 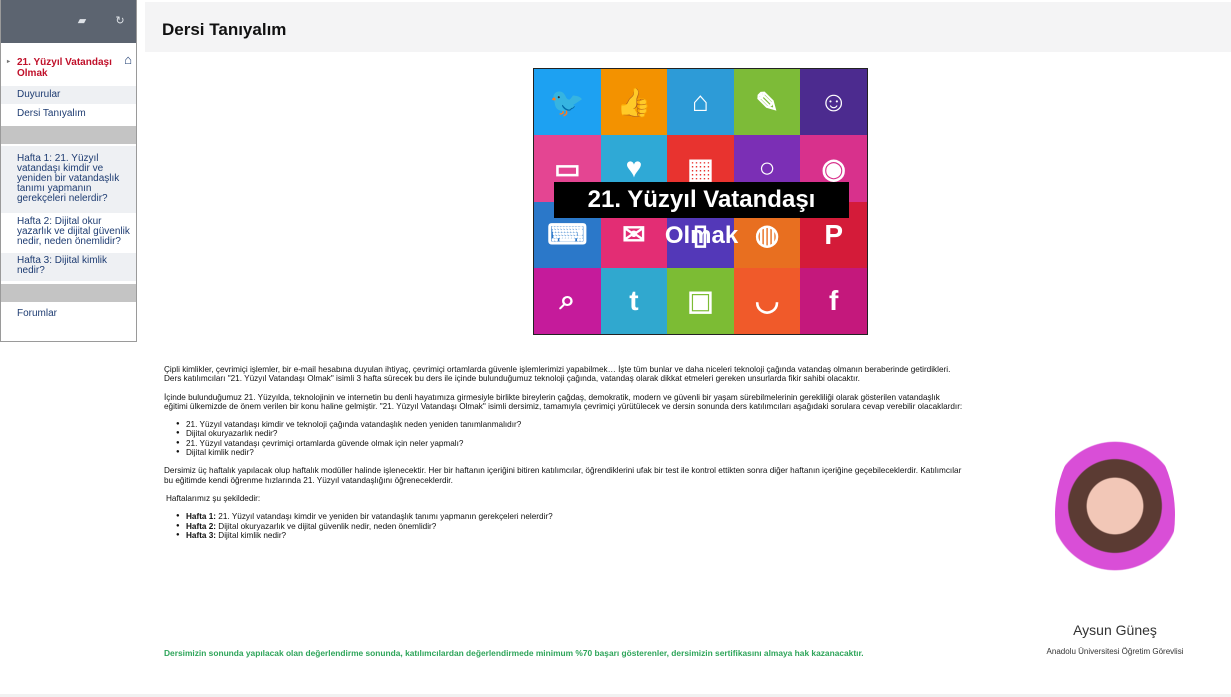 What do you see at coordinates (68, 314) in the screenshot?
I see `sidebar-item-forumlar: Forumlar` at bounding box center [68, 314].